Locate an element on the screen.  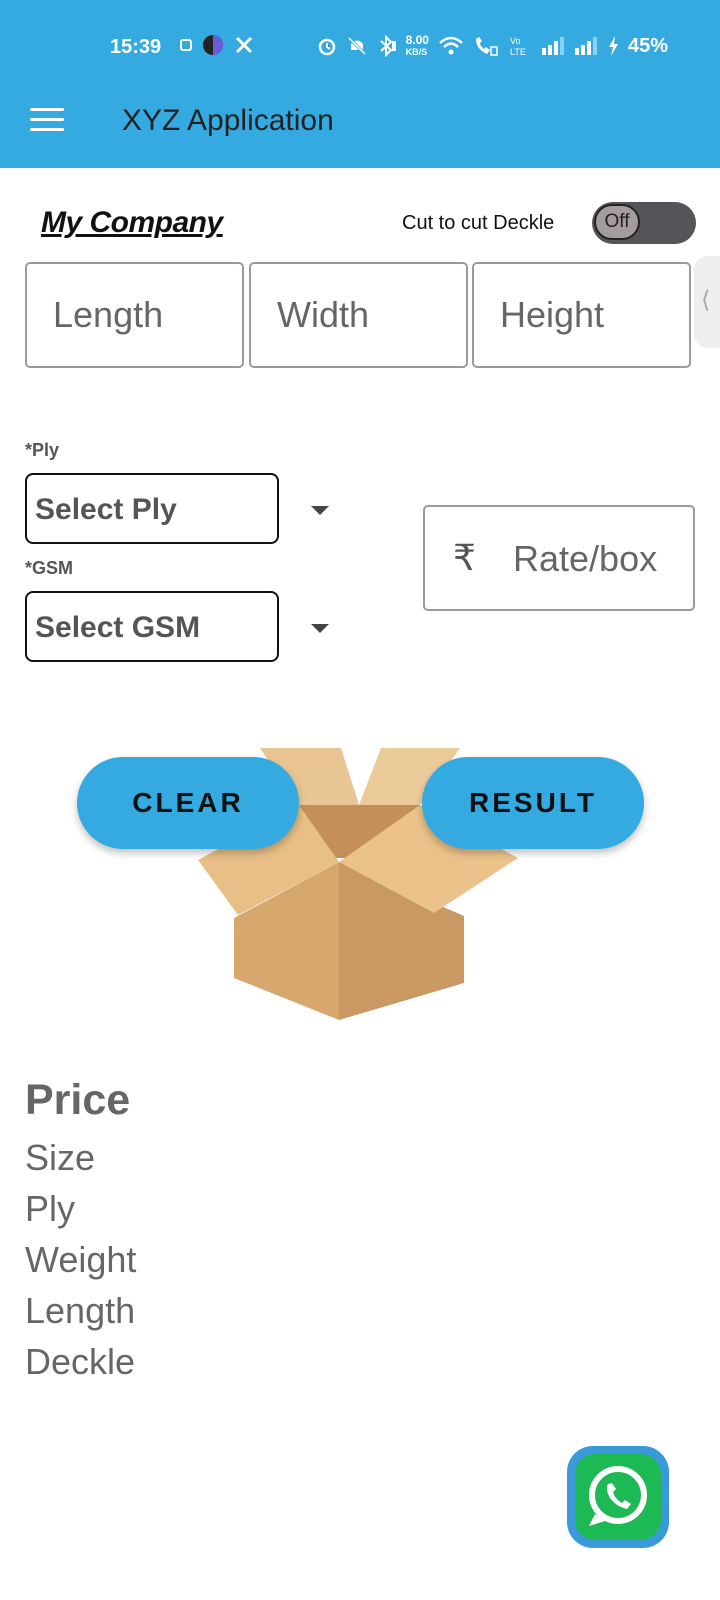
ply-select: Select Ply is located at coordinates (152, 508).